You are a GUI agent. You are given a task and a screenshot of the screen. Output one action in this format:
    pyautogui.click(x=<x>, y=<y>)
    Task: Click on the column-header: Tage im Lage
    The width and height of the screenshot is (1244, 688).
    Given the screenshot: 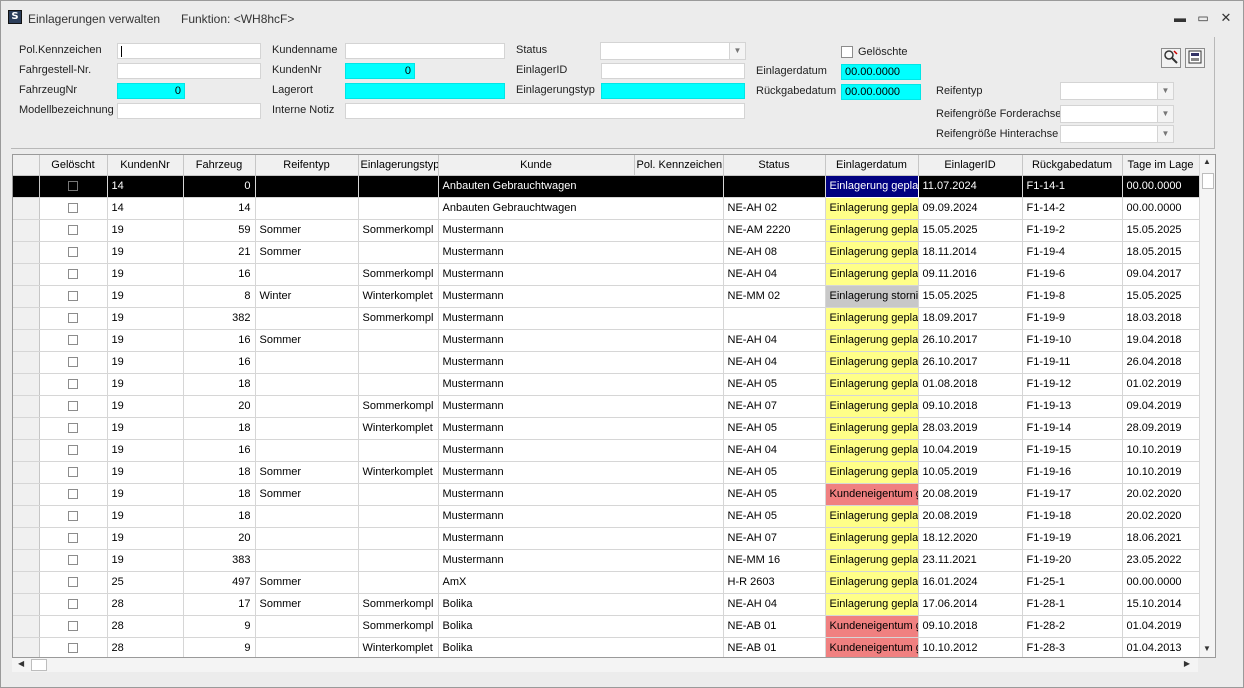 What is the action you would take?
    pyautogui.click(x=1161, y=165)
    